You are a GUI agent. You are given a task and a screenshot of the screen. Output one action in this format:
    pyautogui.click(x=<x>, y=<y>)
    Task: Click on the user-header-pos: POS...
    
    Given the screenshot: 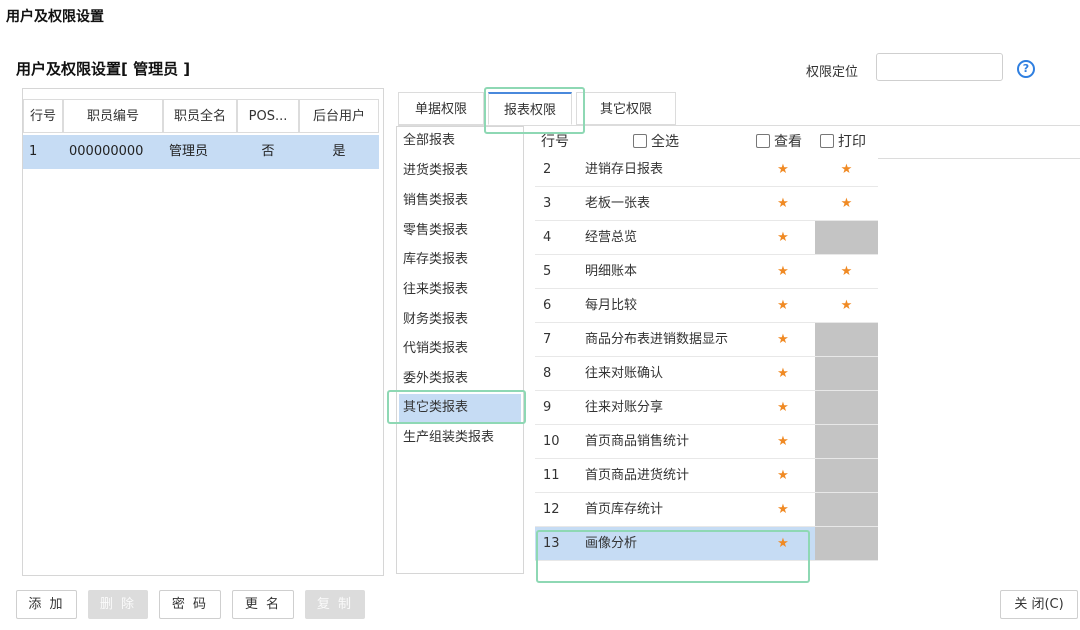 What is the action you would take?
    pyautogui.click(x=268, y=116)
    